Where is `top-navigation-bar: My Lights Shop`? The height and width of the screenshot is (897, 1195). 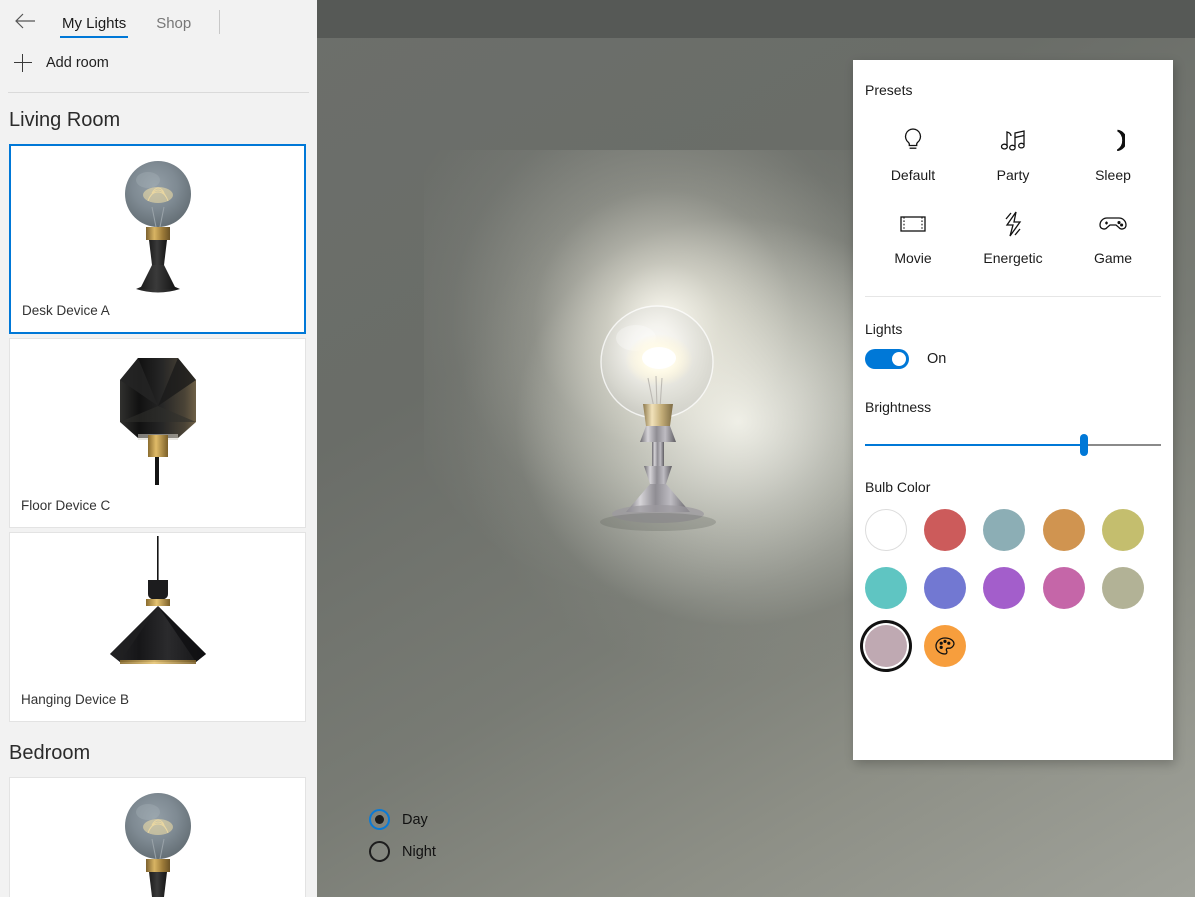 top-navigation-bar: My Lights Shop is located at coordinates (158, 19).